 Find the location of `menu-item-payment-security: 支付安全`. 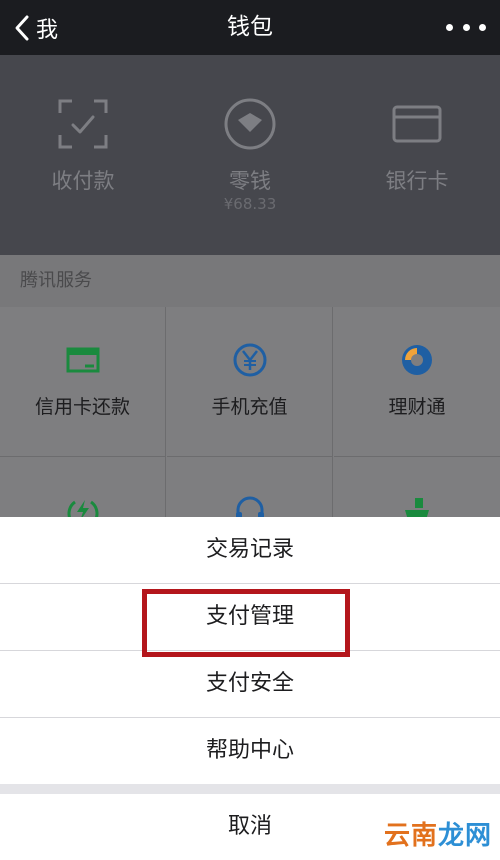

menu-item-payment-security: 支付安全 is located at coordinates (250, 684).